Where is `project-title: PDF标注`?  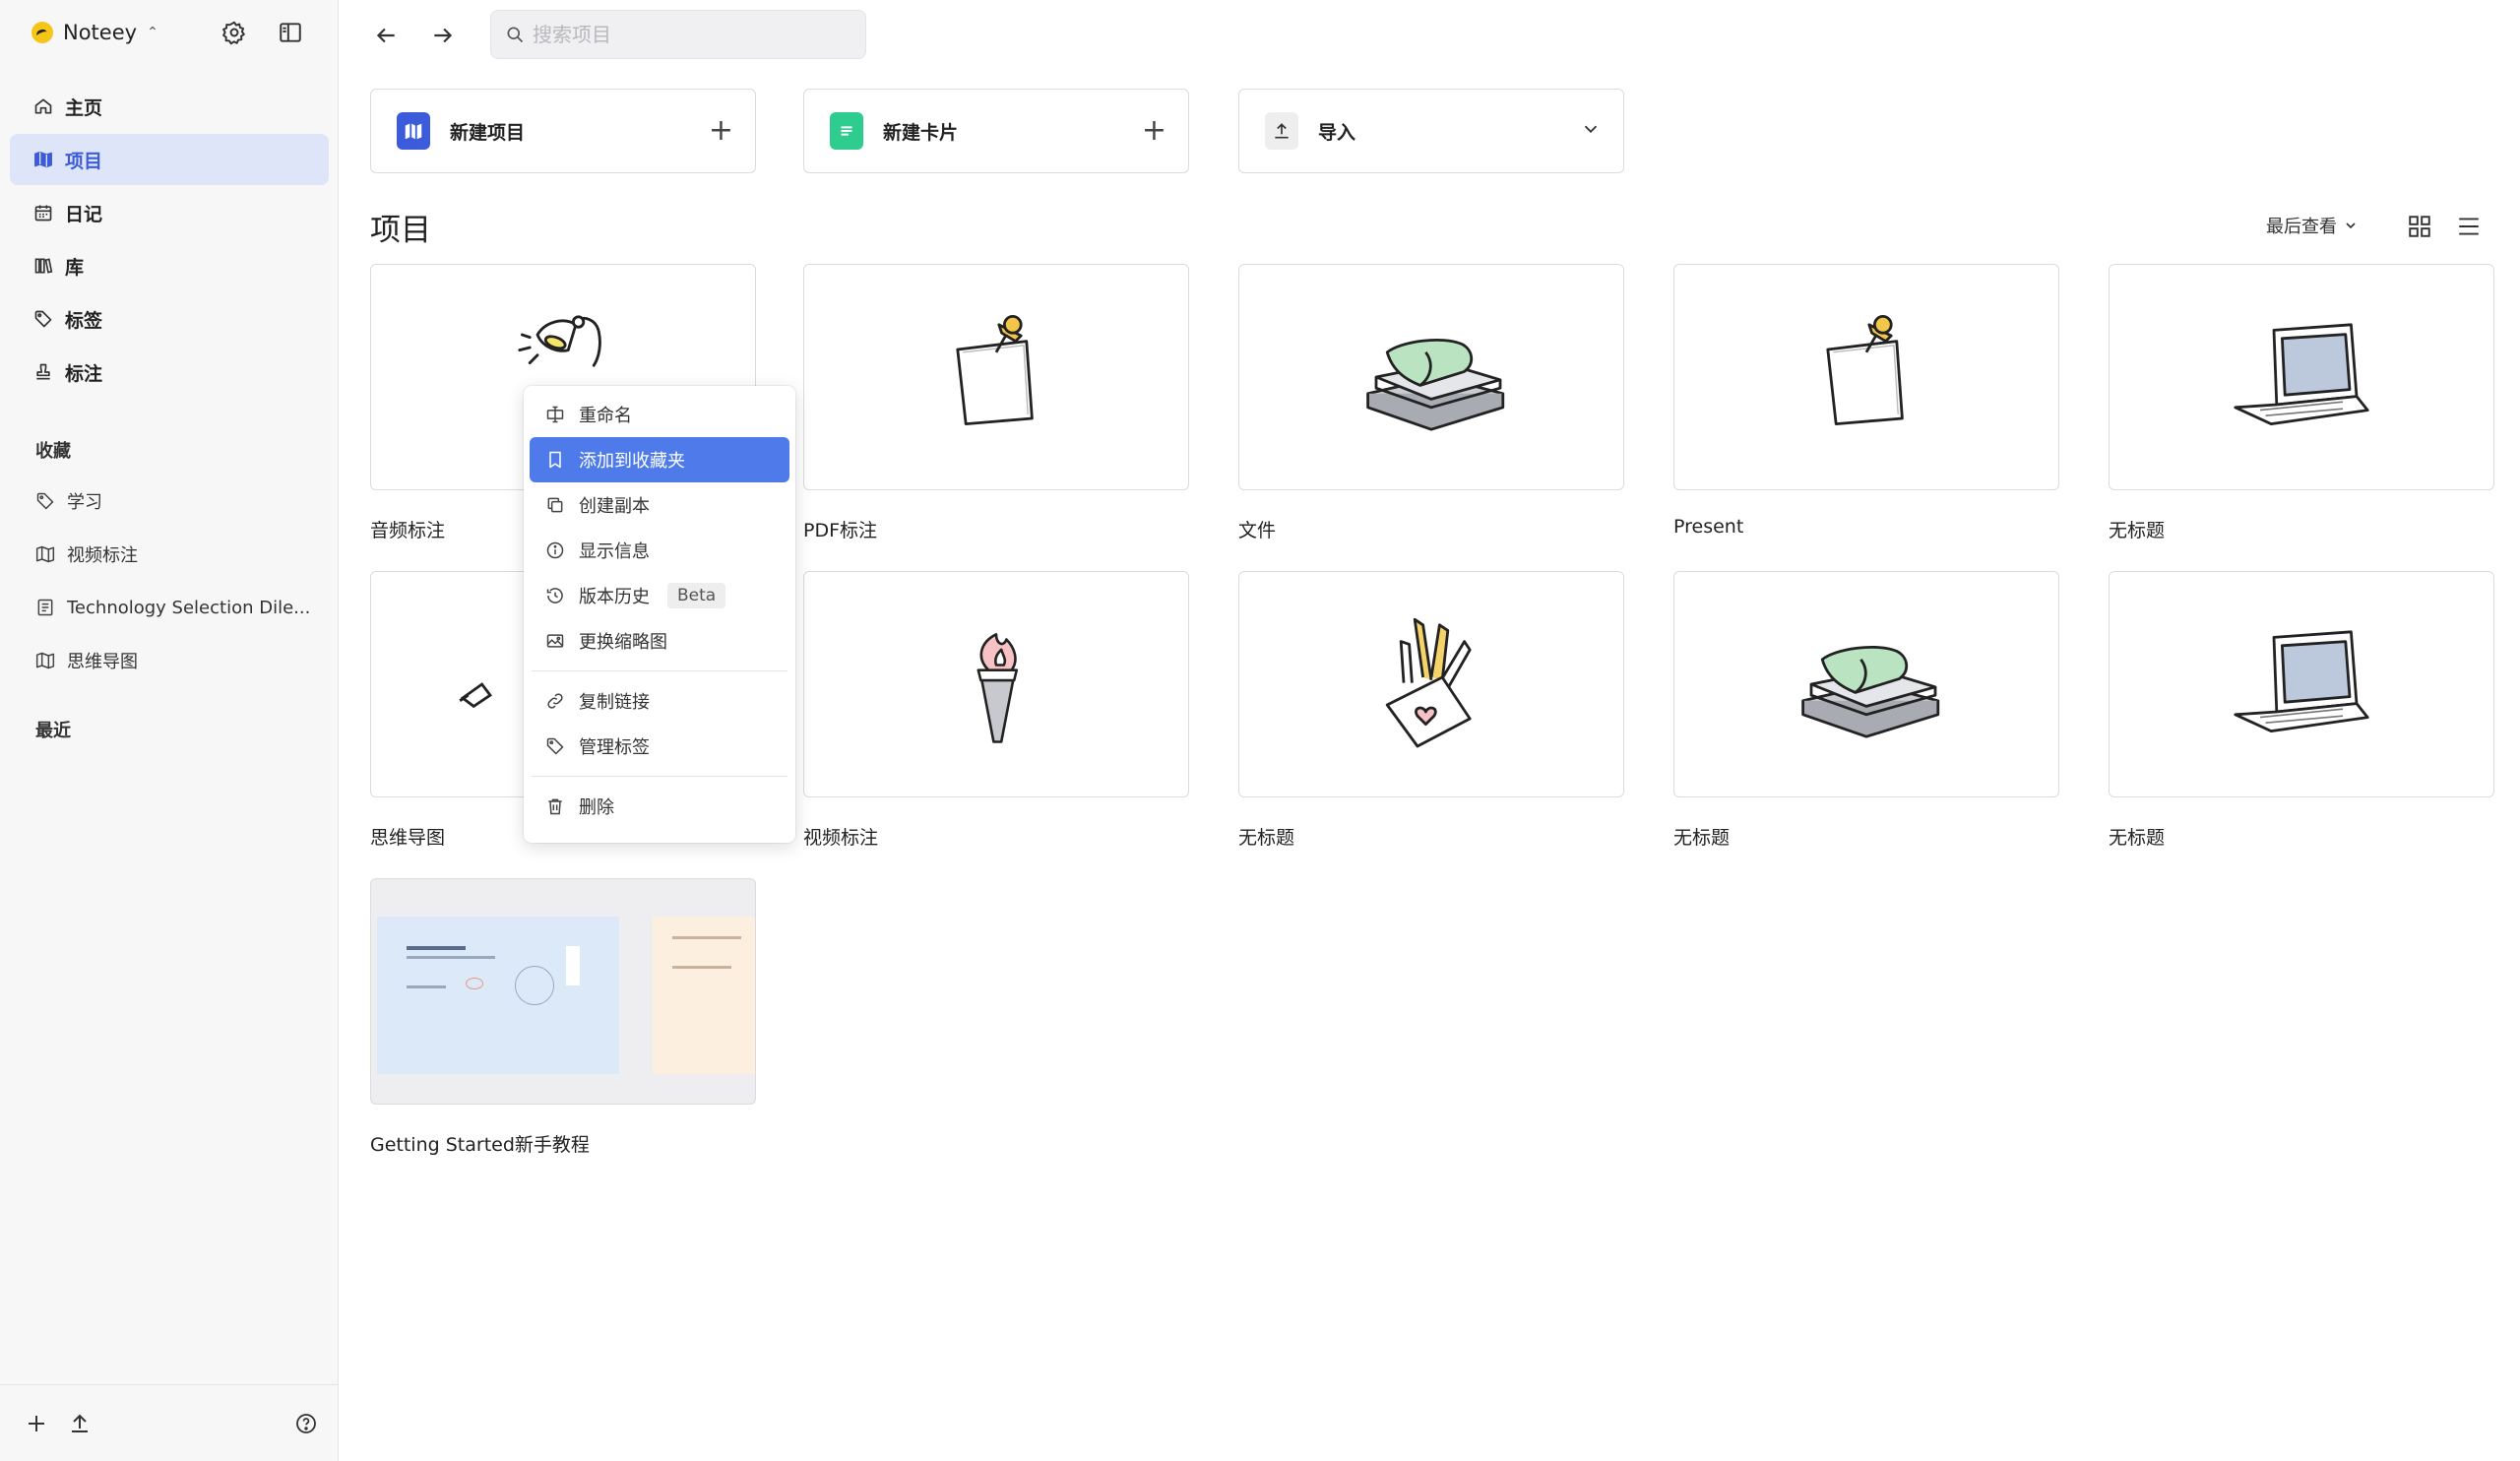
project-title: PDF标注 is located at coordinates (840, 530).